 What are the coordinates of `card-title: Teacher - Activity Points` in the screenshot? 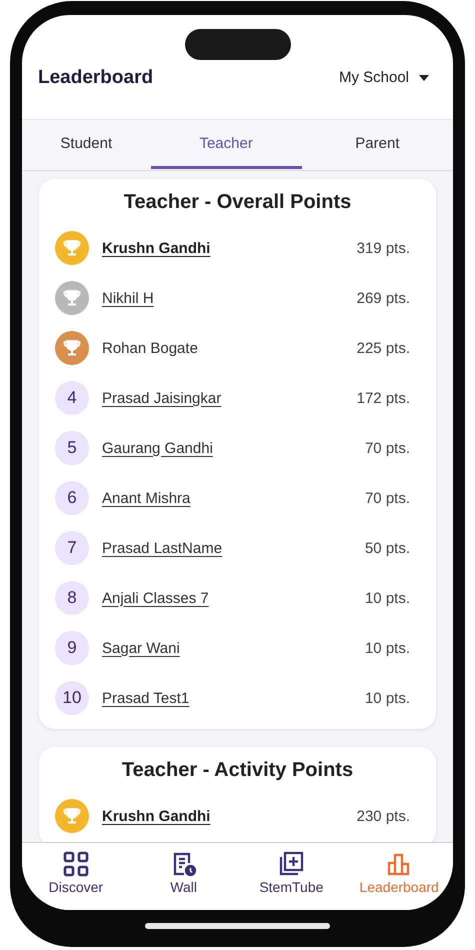 It's located at (237, 770).